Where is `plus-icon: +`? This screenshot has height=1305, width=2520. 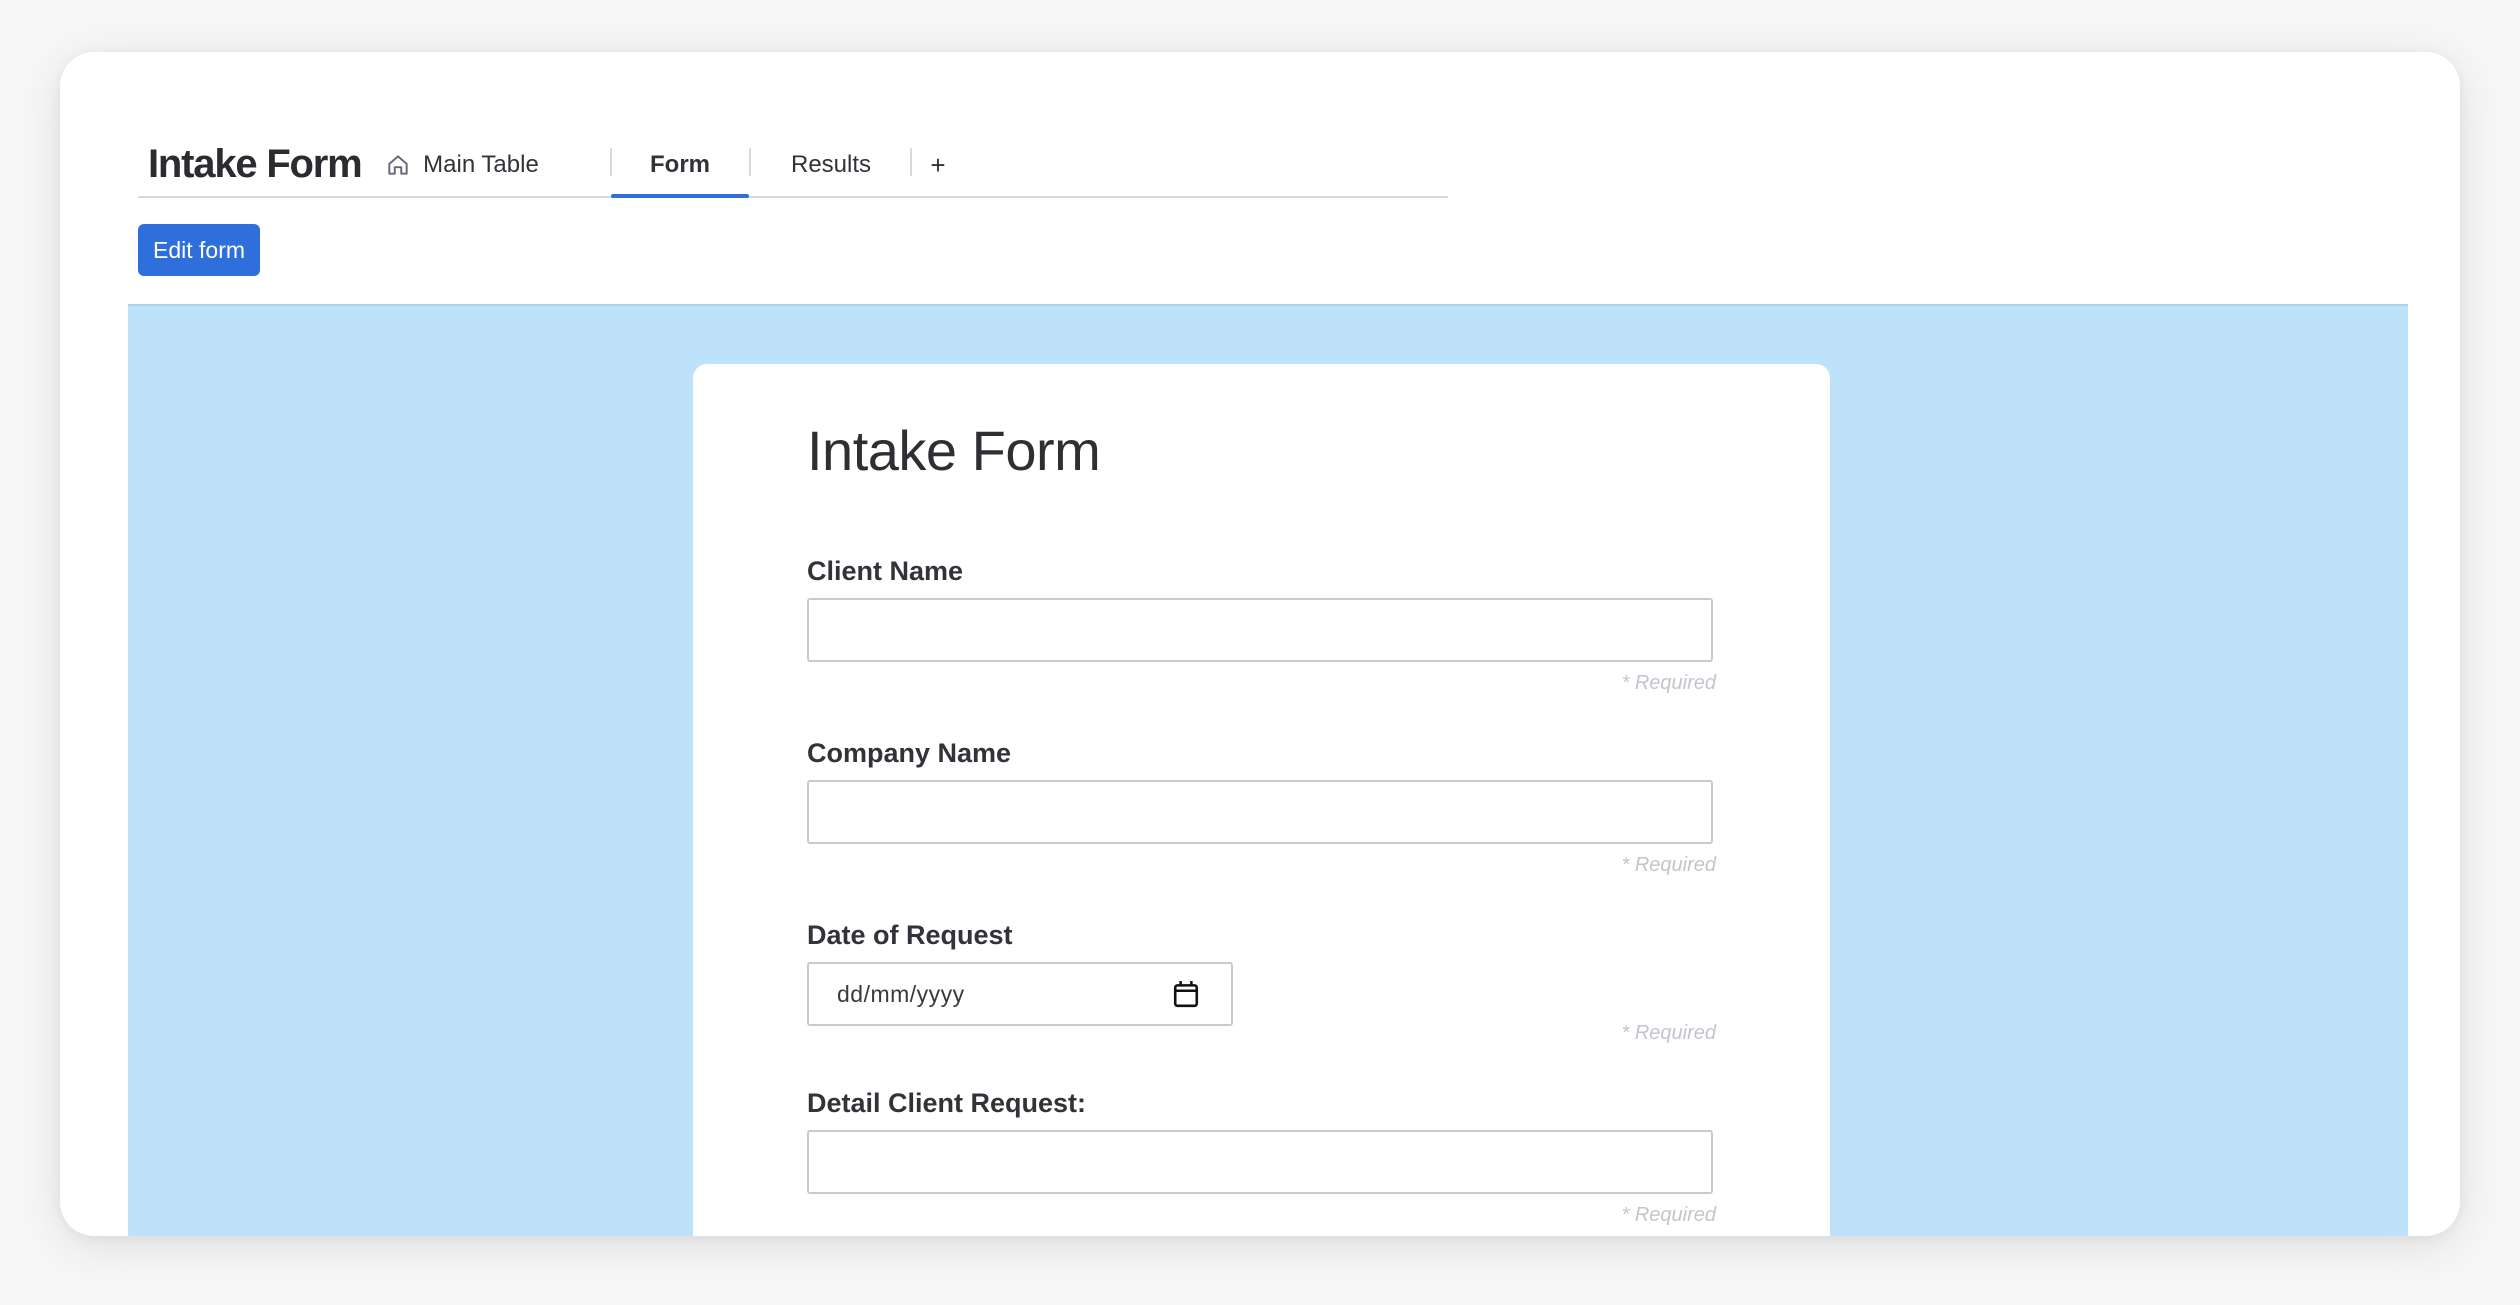 plus-icon: + is located at coordinates (938, 164).